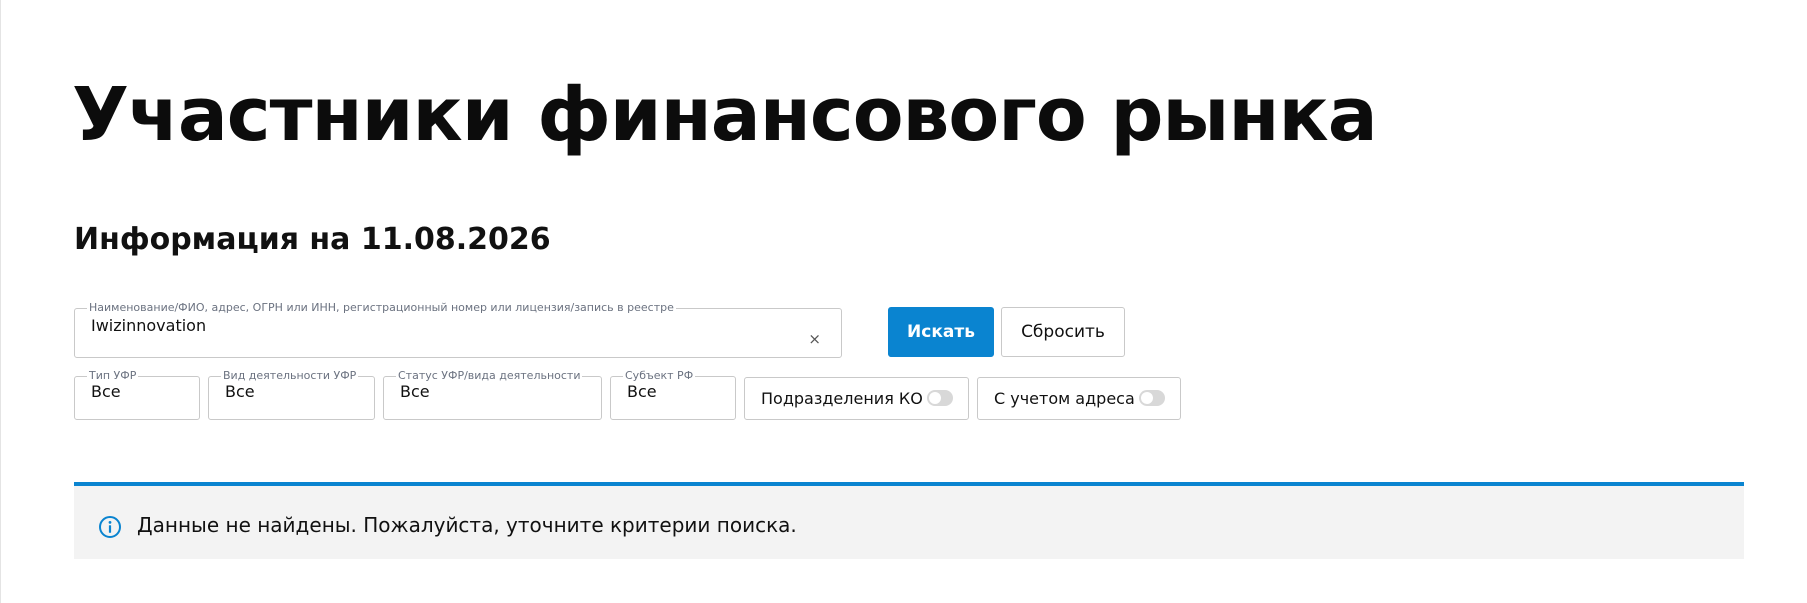 This screenshot has height=603, width=1807. What do you see at coordinates (113, 375) in the screenshot?
I see `filter-ufr-type-label: Тип УФР` at bounding box center [113, 375].